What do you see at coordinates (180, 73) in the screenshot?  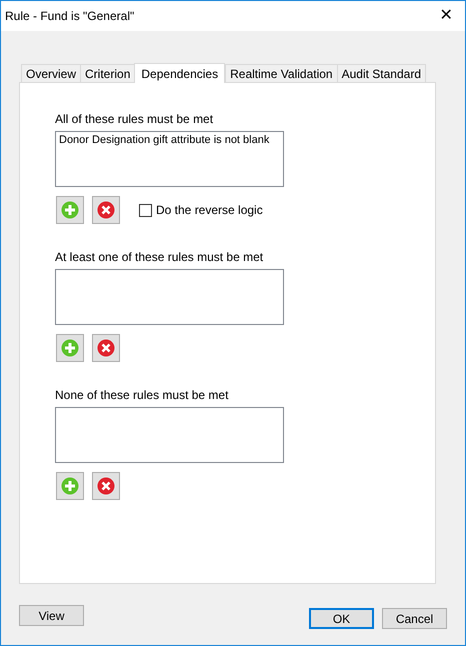 I see `tab: Dependencies` at bounding box center [180, 73].